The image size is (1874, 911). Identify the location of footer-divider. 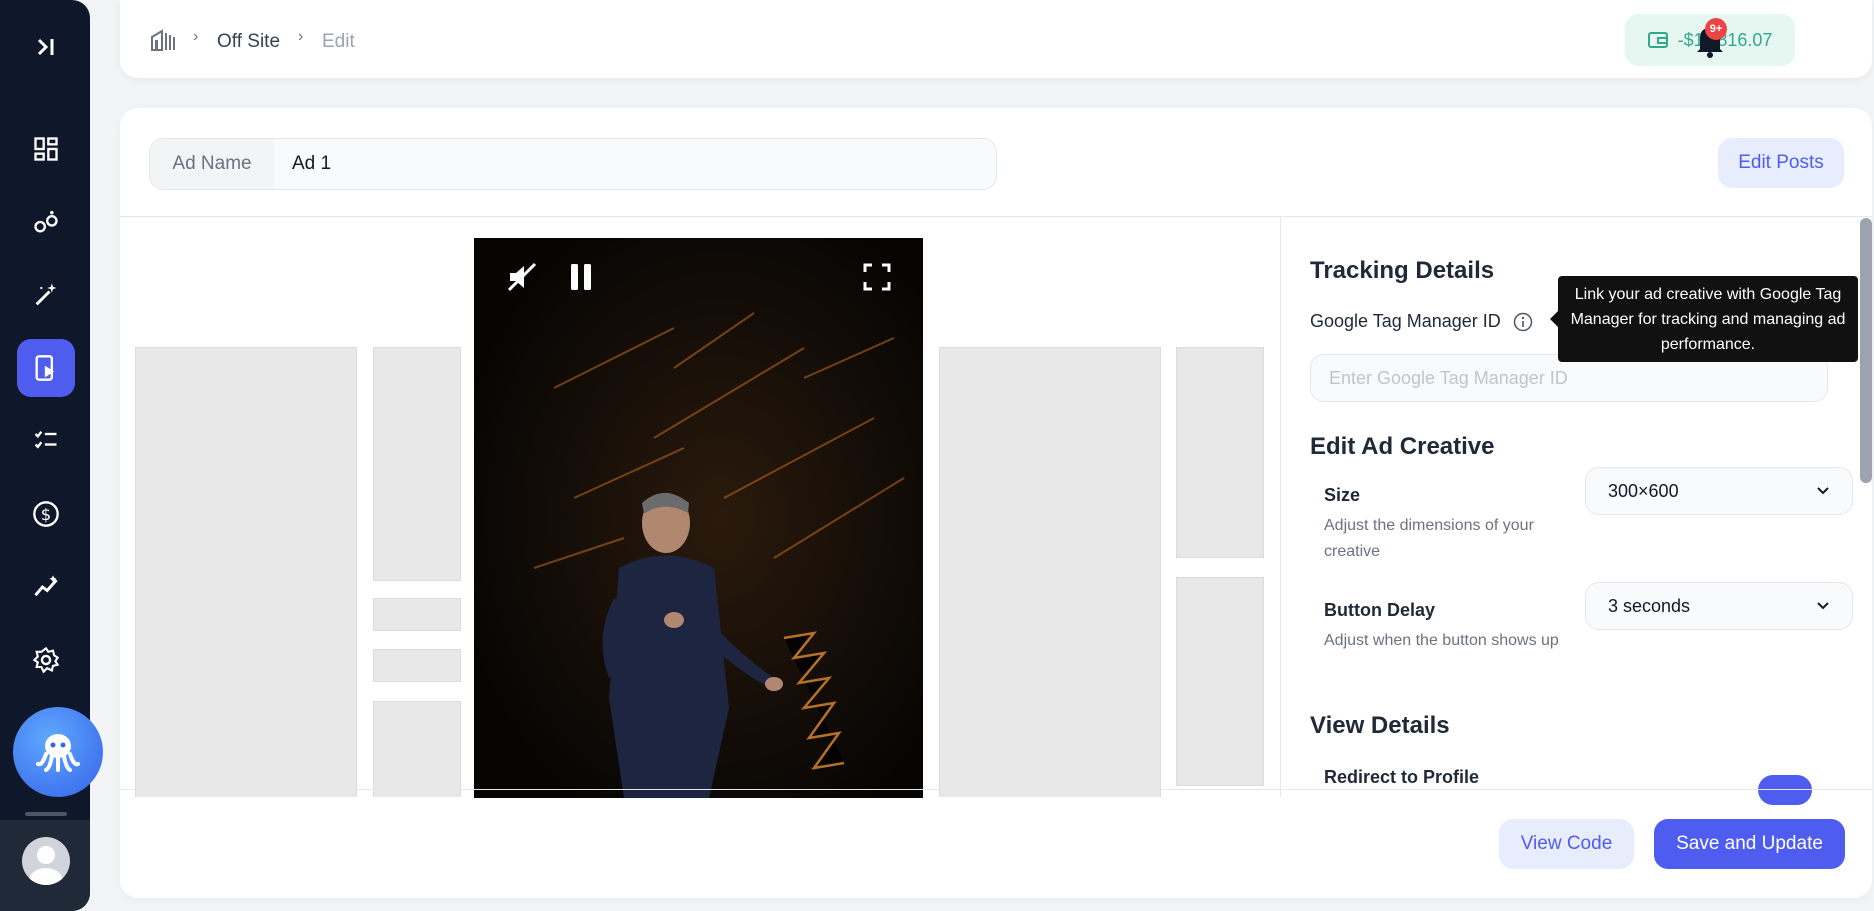
(996, 789).